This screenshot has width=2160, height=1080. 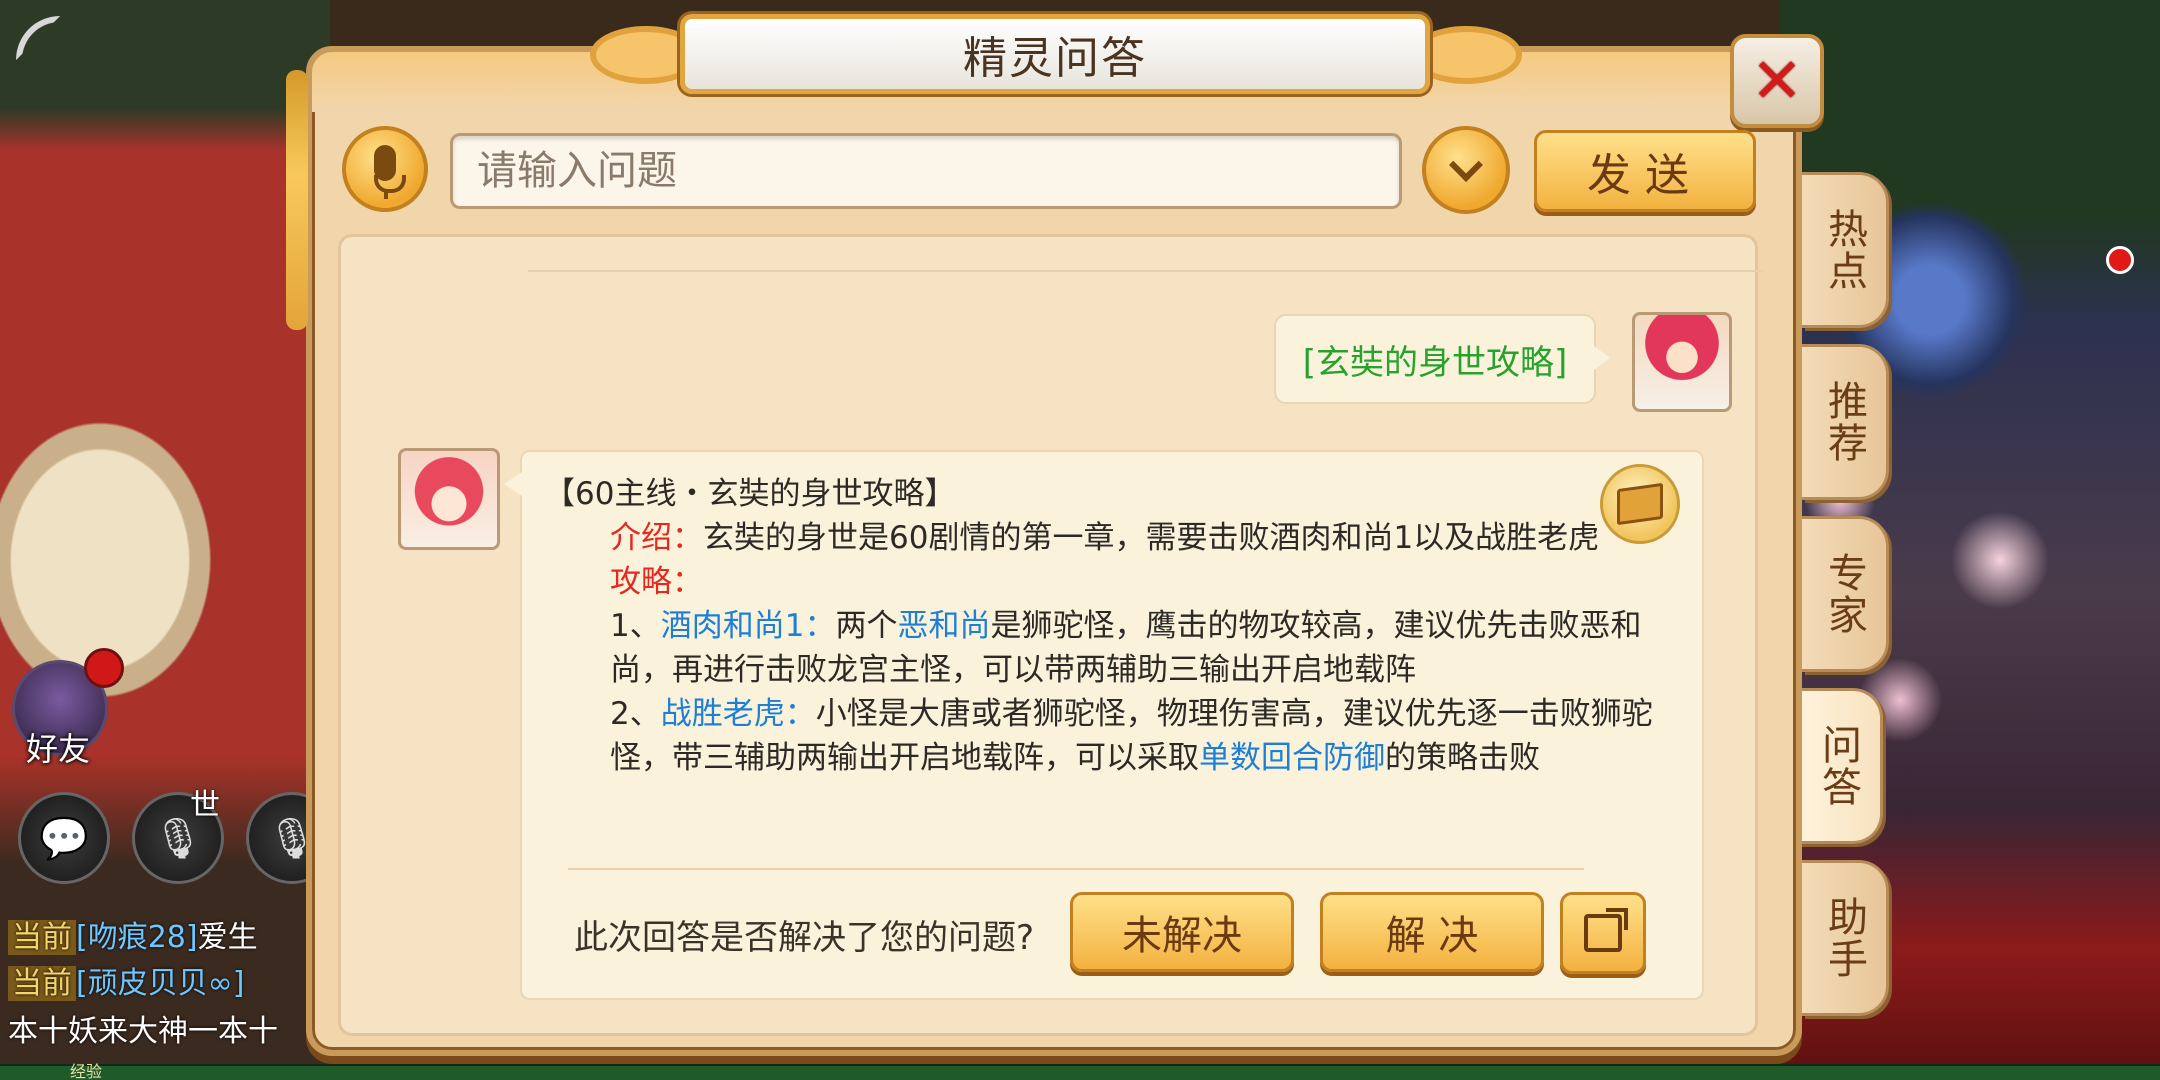 What do you see at coordinates (804, 938) in the screenshot?
I see `feedback-question: 此次回答是否解决了您的问题?` at bounding box center [804, 938].